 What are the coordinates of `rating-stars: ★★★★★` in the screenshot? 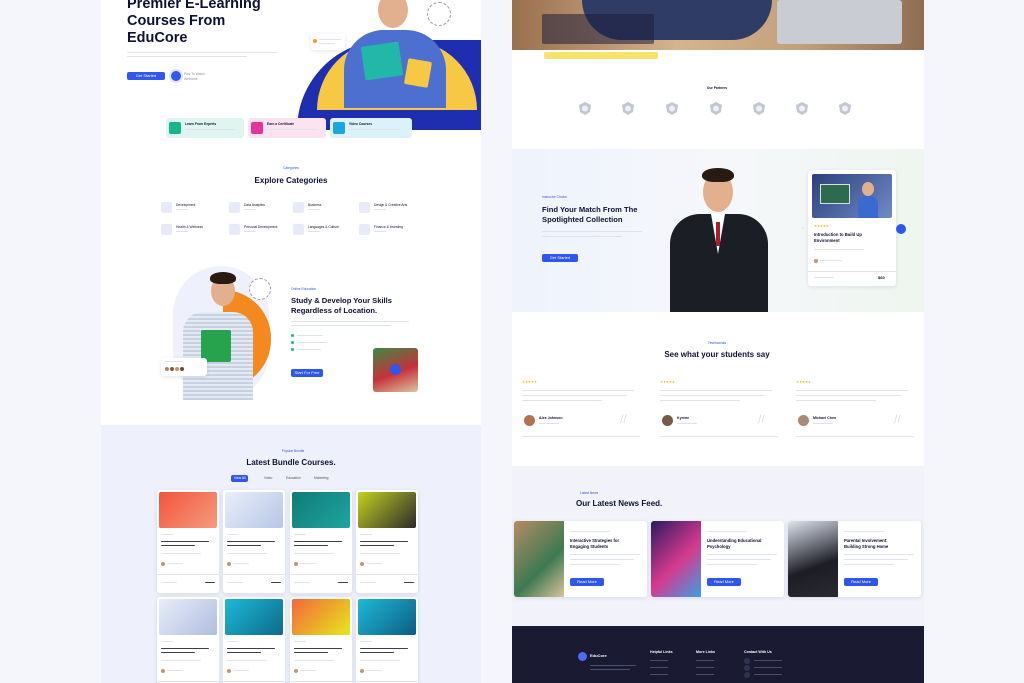 It's located at (667, 382).